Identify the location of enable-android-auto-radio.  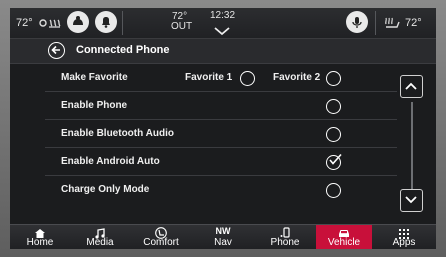
(334, 161).